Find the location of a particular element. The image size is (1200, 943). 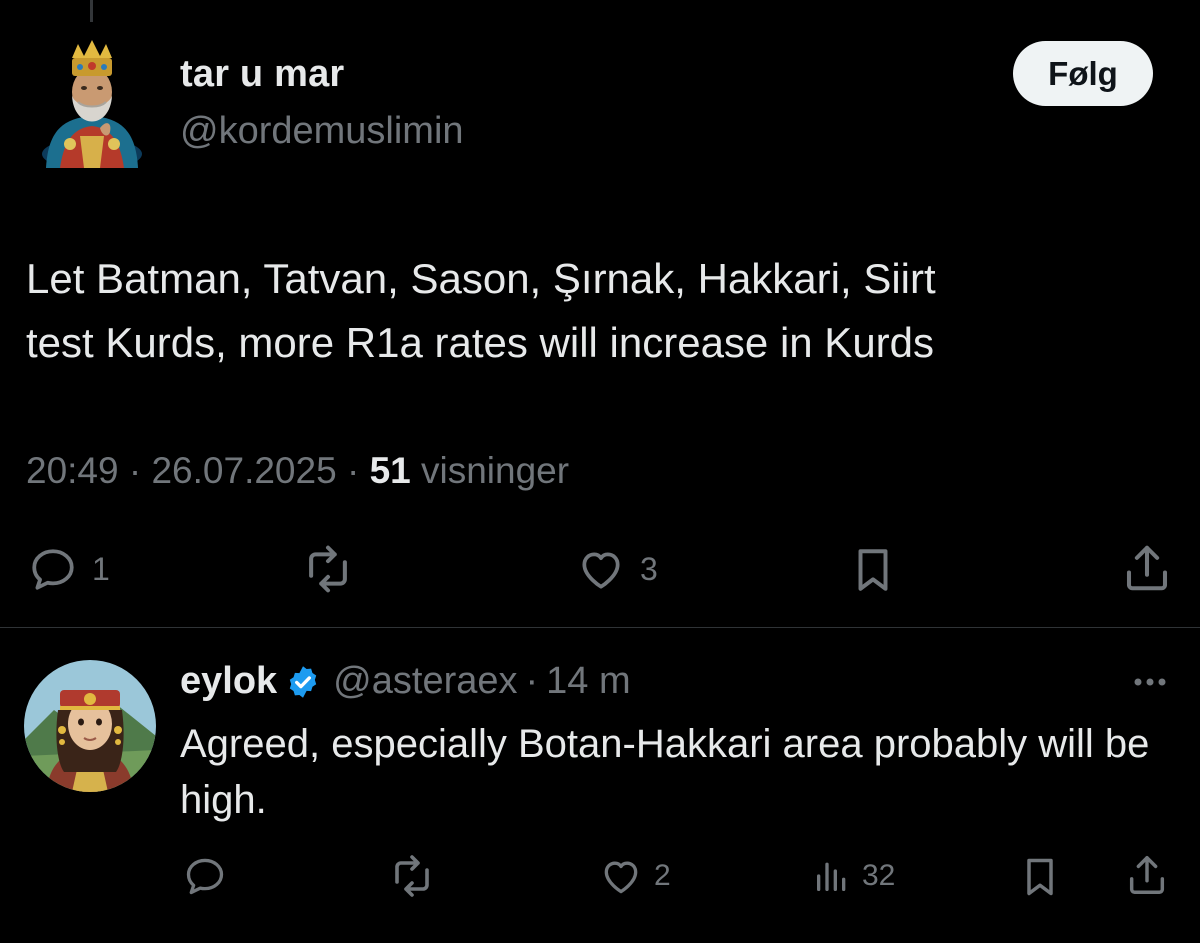

tweet-date: 26.07.2025 is located at coordinates (243, 470).